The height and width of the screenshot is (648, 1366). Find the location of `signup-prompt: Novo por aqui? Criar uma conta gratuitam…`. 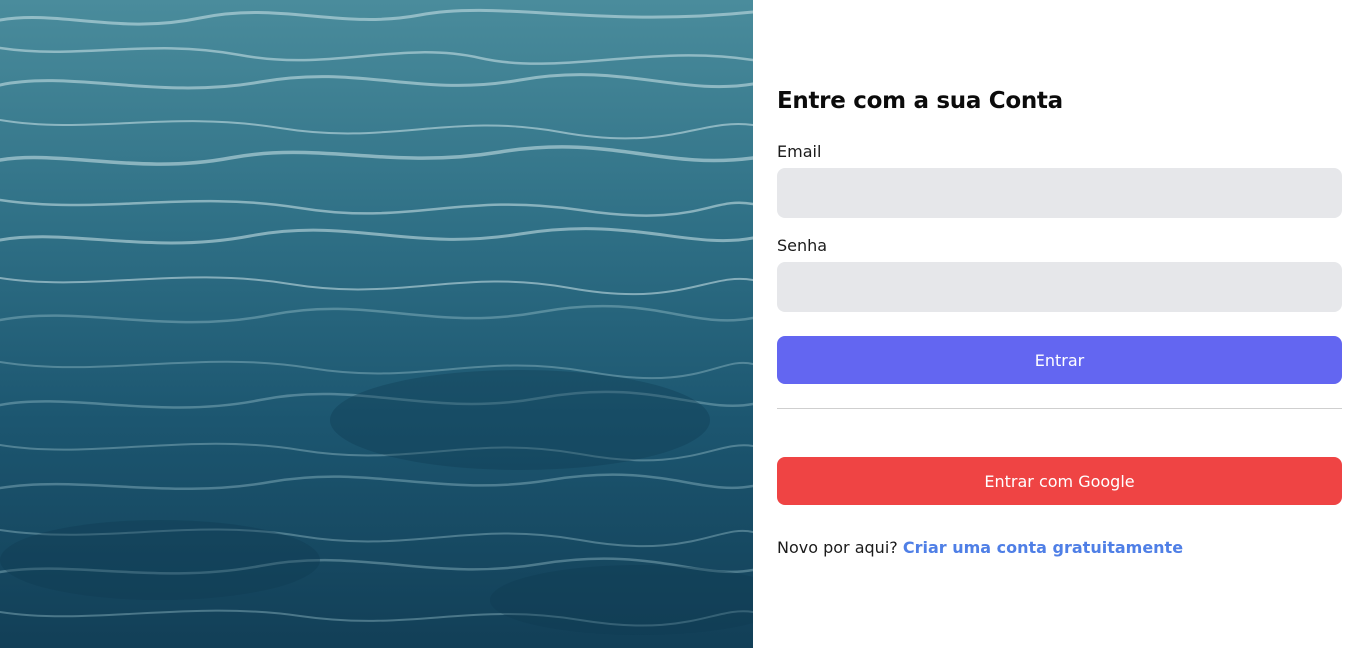

signup-prompt: Novo por aqui? Criar uma conta gratuitam… is located at coordinates (980, 547).